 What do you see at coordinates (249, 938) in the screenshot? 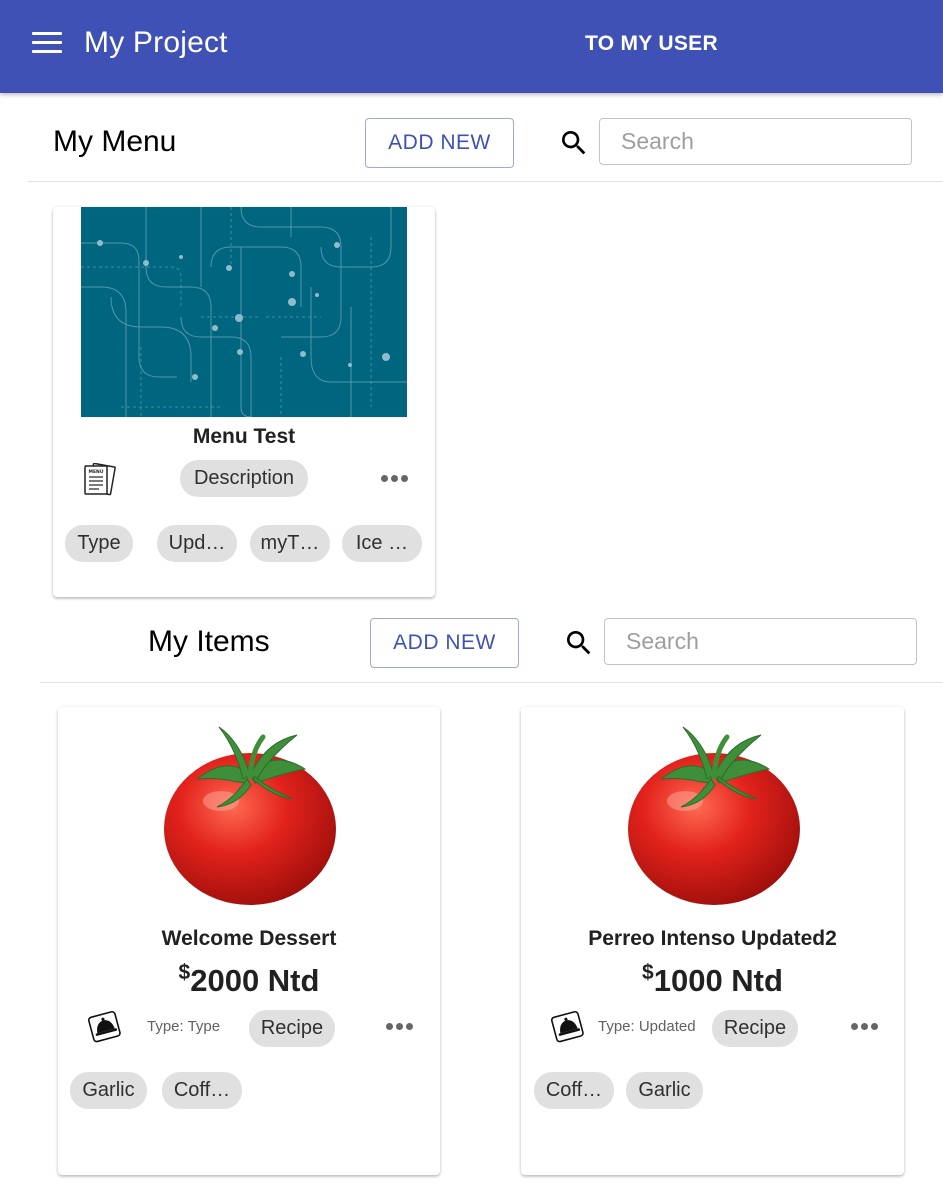
I see `item-title: Welcome Dessert` at bounding box center [249, 938].